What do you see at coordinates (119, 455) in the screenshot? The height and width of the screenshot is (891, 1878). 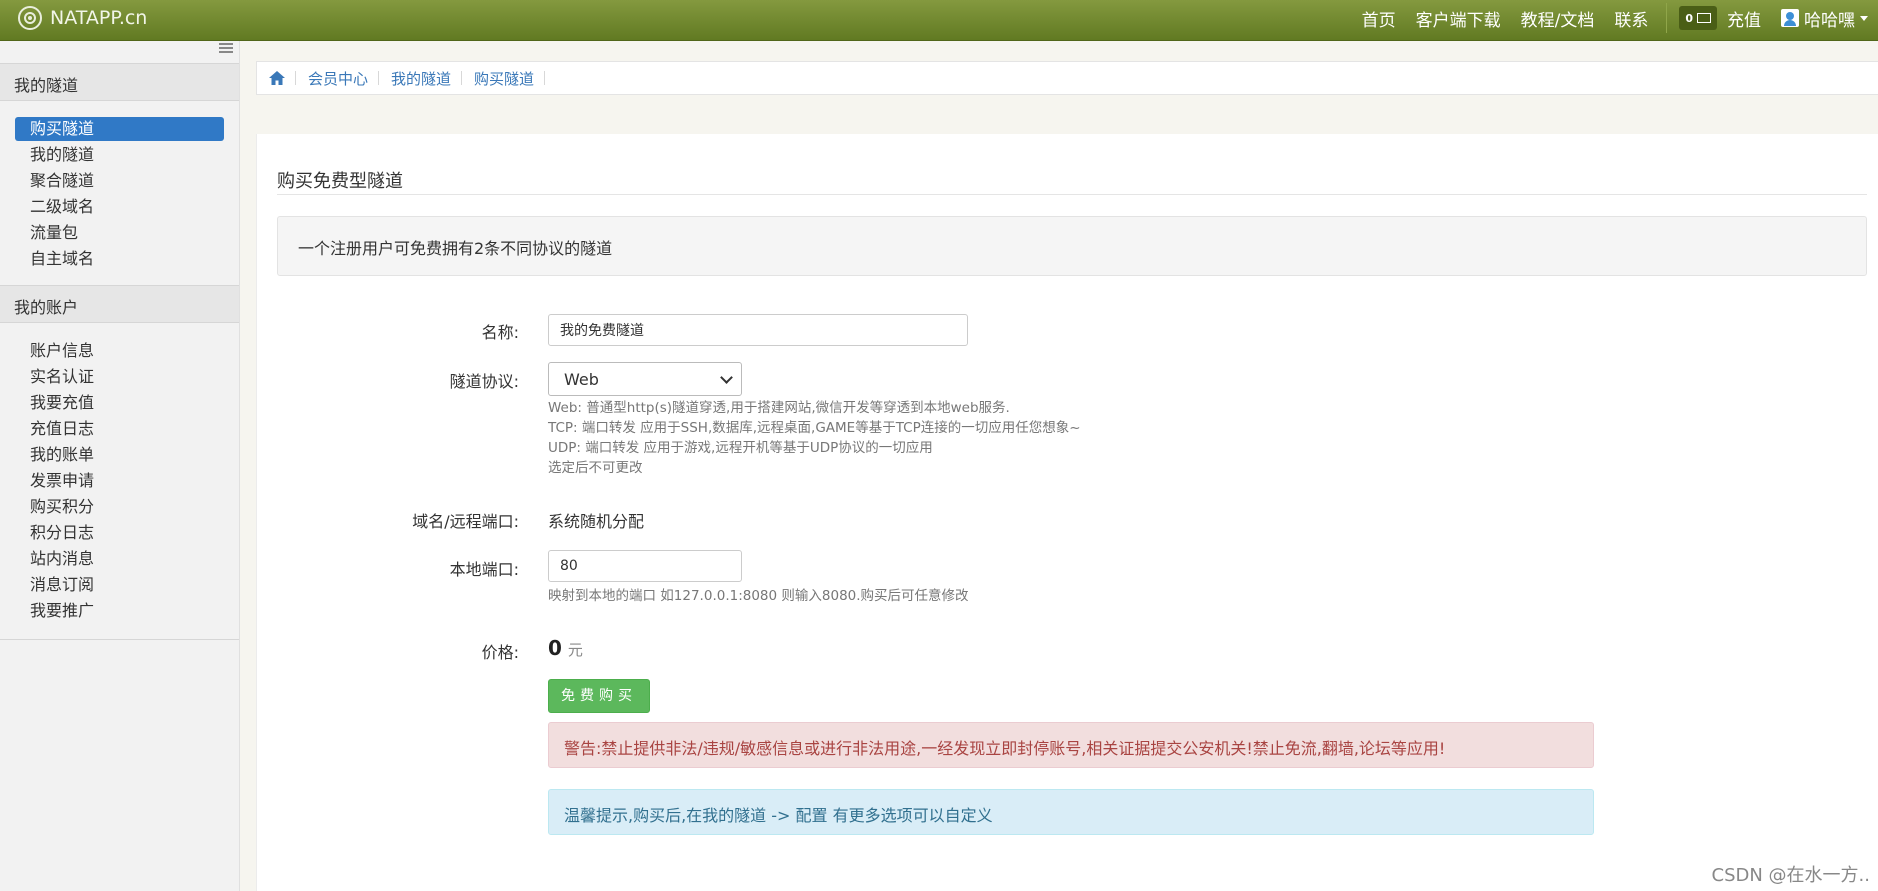 I see `sidebar-item-bills: 我的账单` at bounding box center [119, 455].